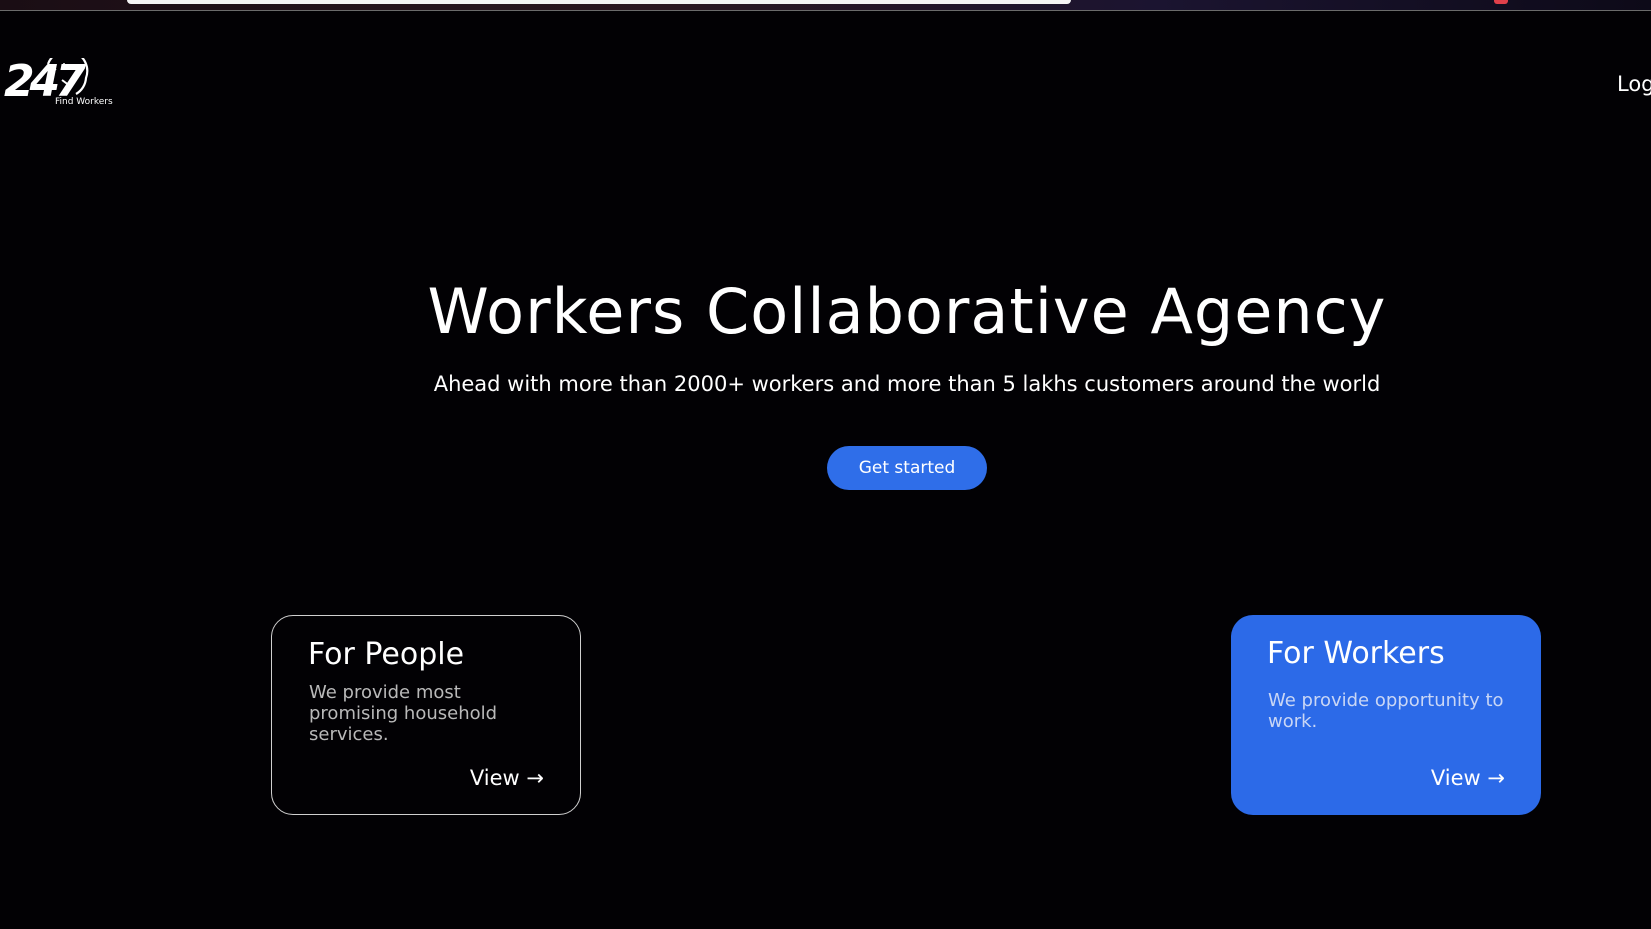  What do you see at coordinates (825, 5) in the screenshot?
I see `browser-top-strip` at bounding box center [825, 5].